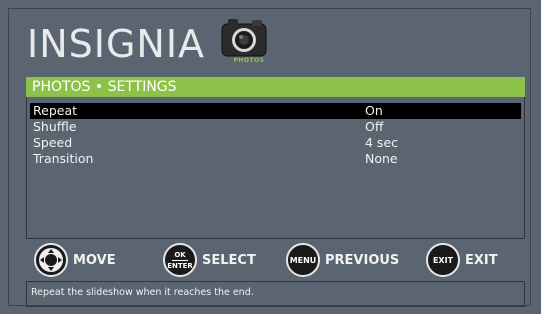  What do you see at coordinates (374, 126) in the screenshot?
I see `setting-value: Off` at bounding box center [374, 126].